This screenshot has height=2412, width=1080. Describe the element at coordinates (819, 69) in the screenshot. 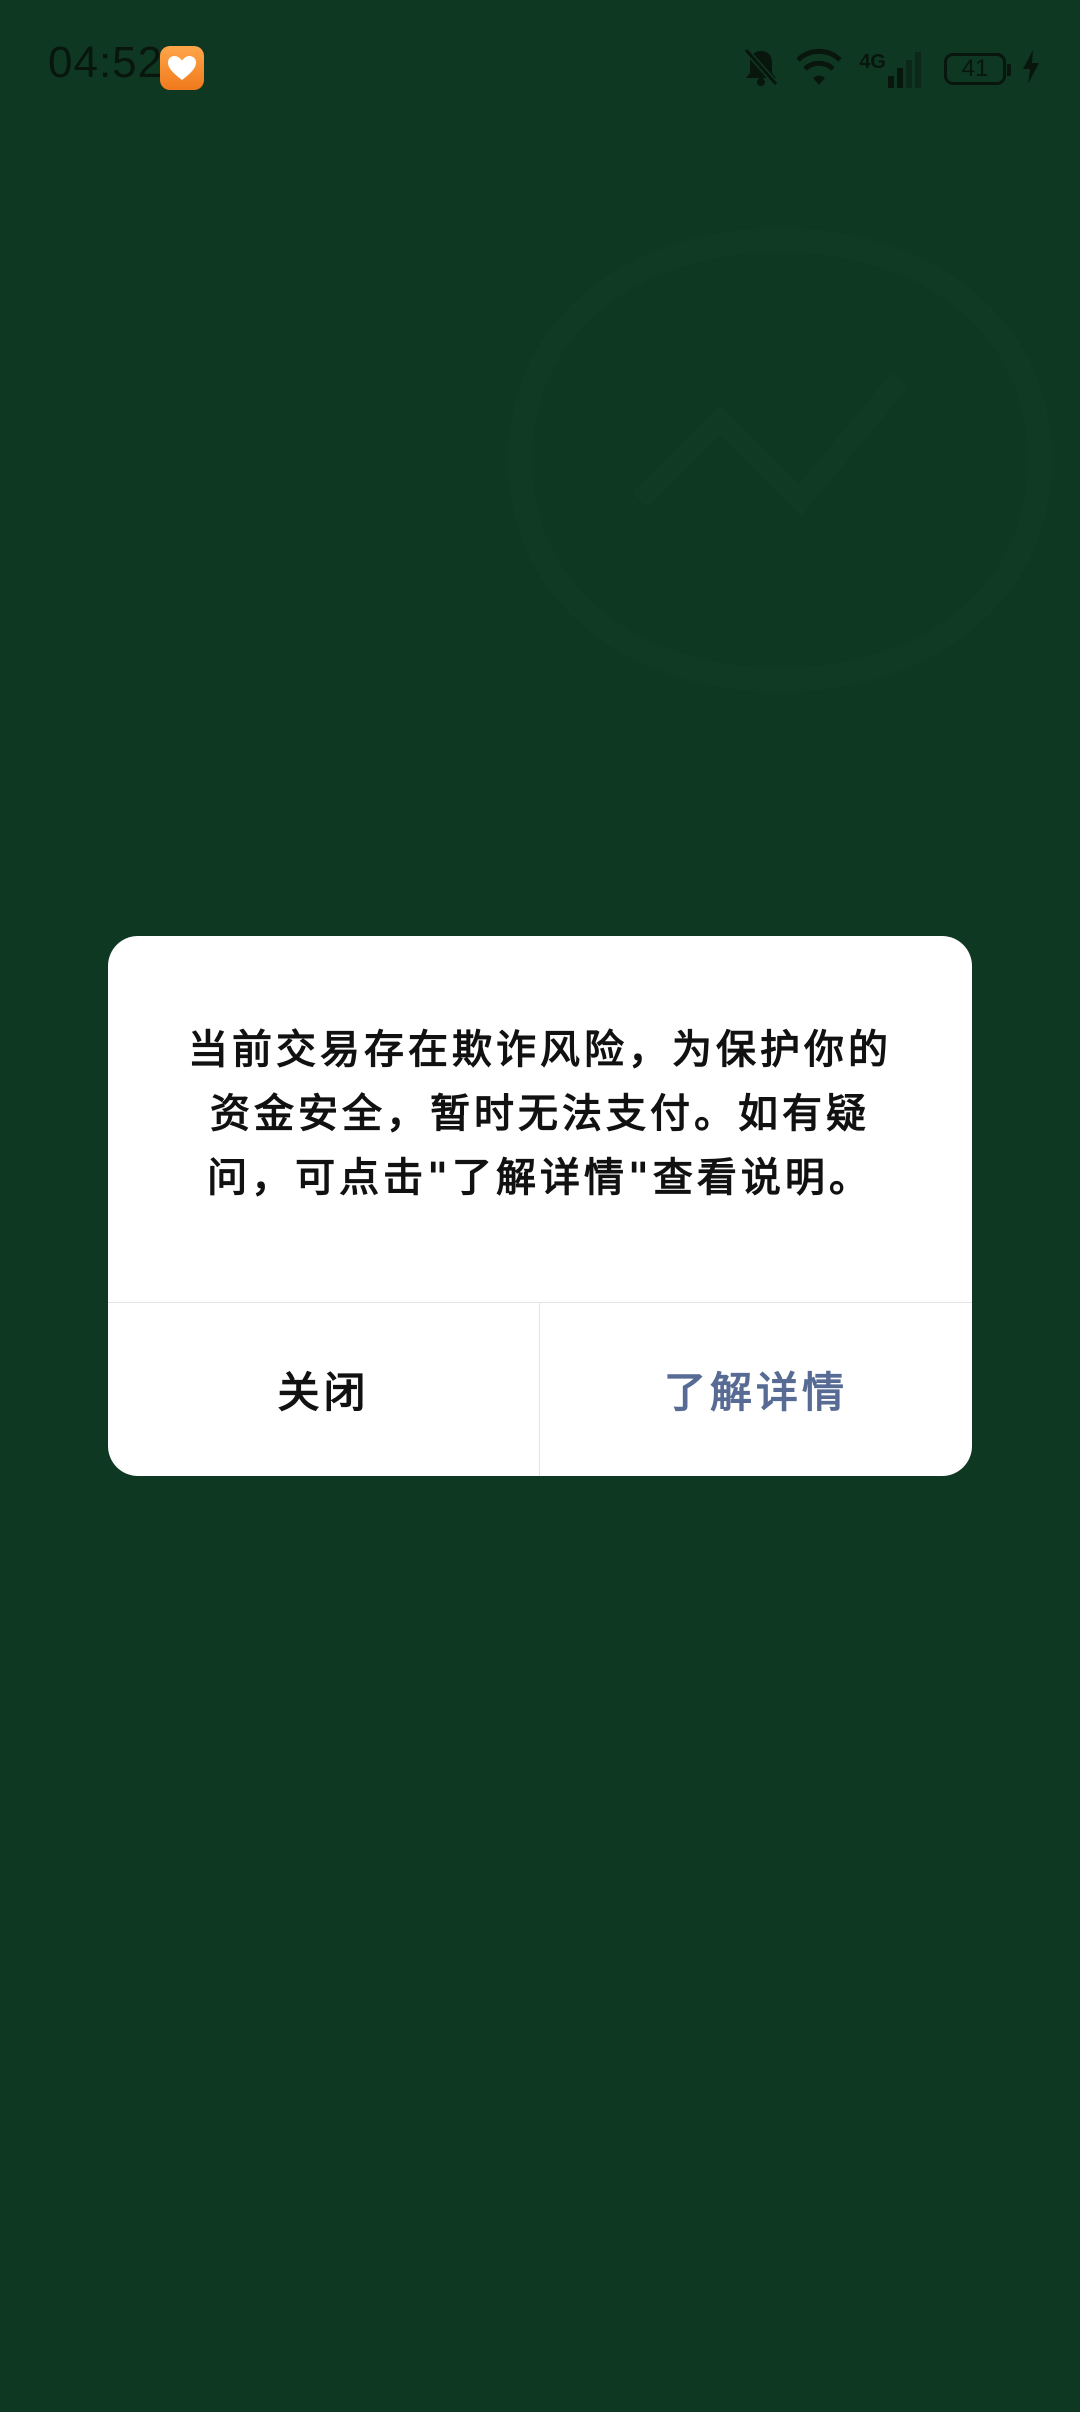

I see `wifi-icon` at that location.